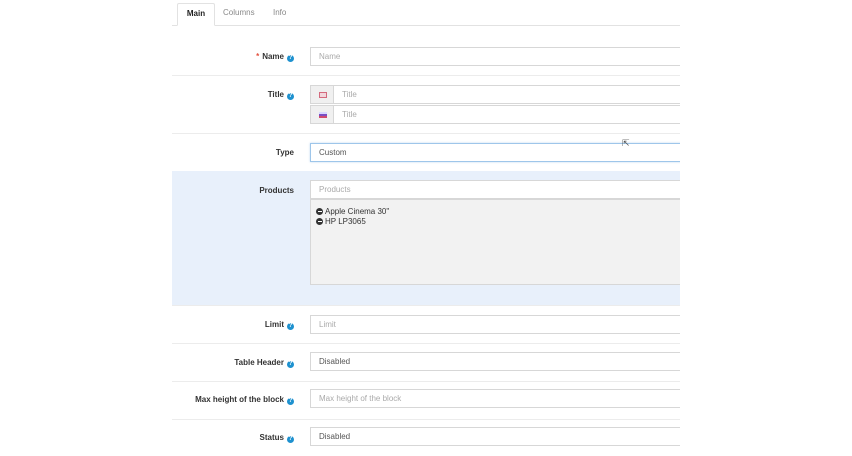 This screenshot has height=456, width=852. Describe the element at coordinates (284, 152) in the screenshot. I see `type-label: Type` at that location.